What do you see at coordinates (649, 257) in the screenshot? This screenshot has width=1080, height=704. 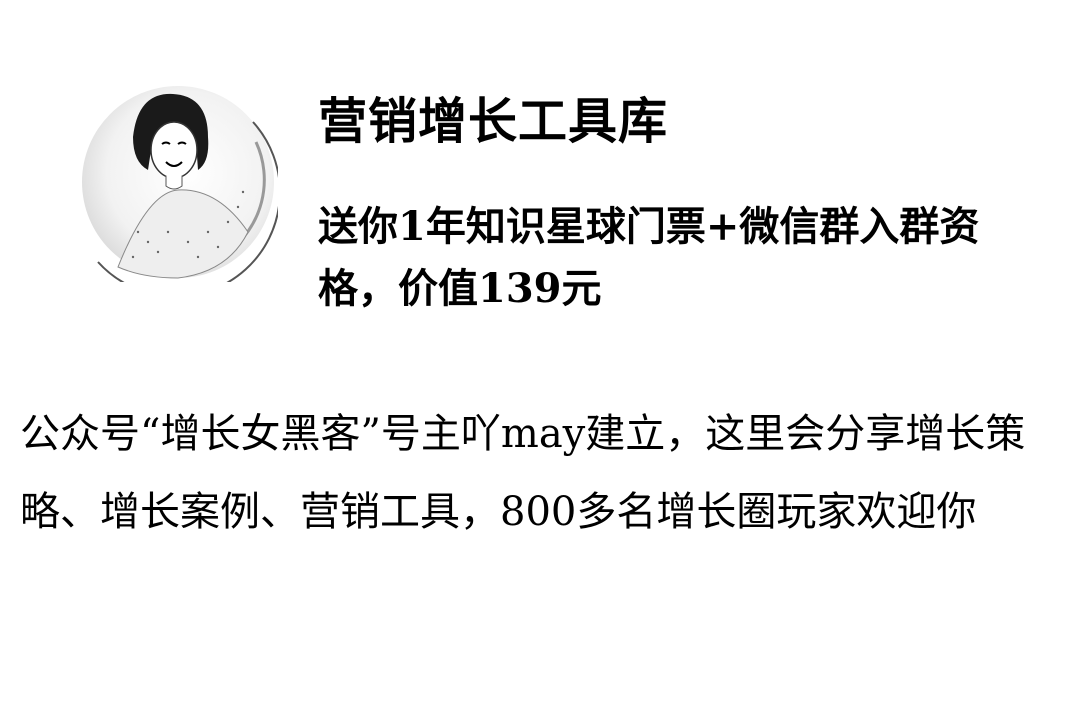 I see `promo-subtitle: 送你1年知识星球门票+微信群入群资格，价值139元` at bounding box center [649, 257].